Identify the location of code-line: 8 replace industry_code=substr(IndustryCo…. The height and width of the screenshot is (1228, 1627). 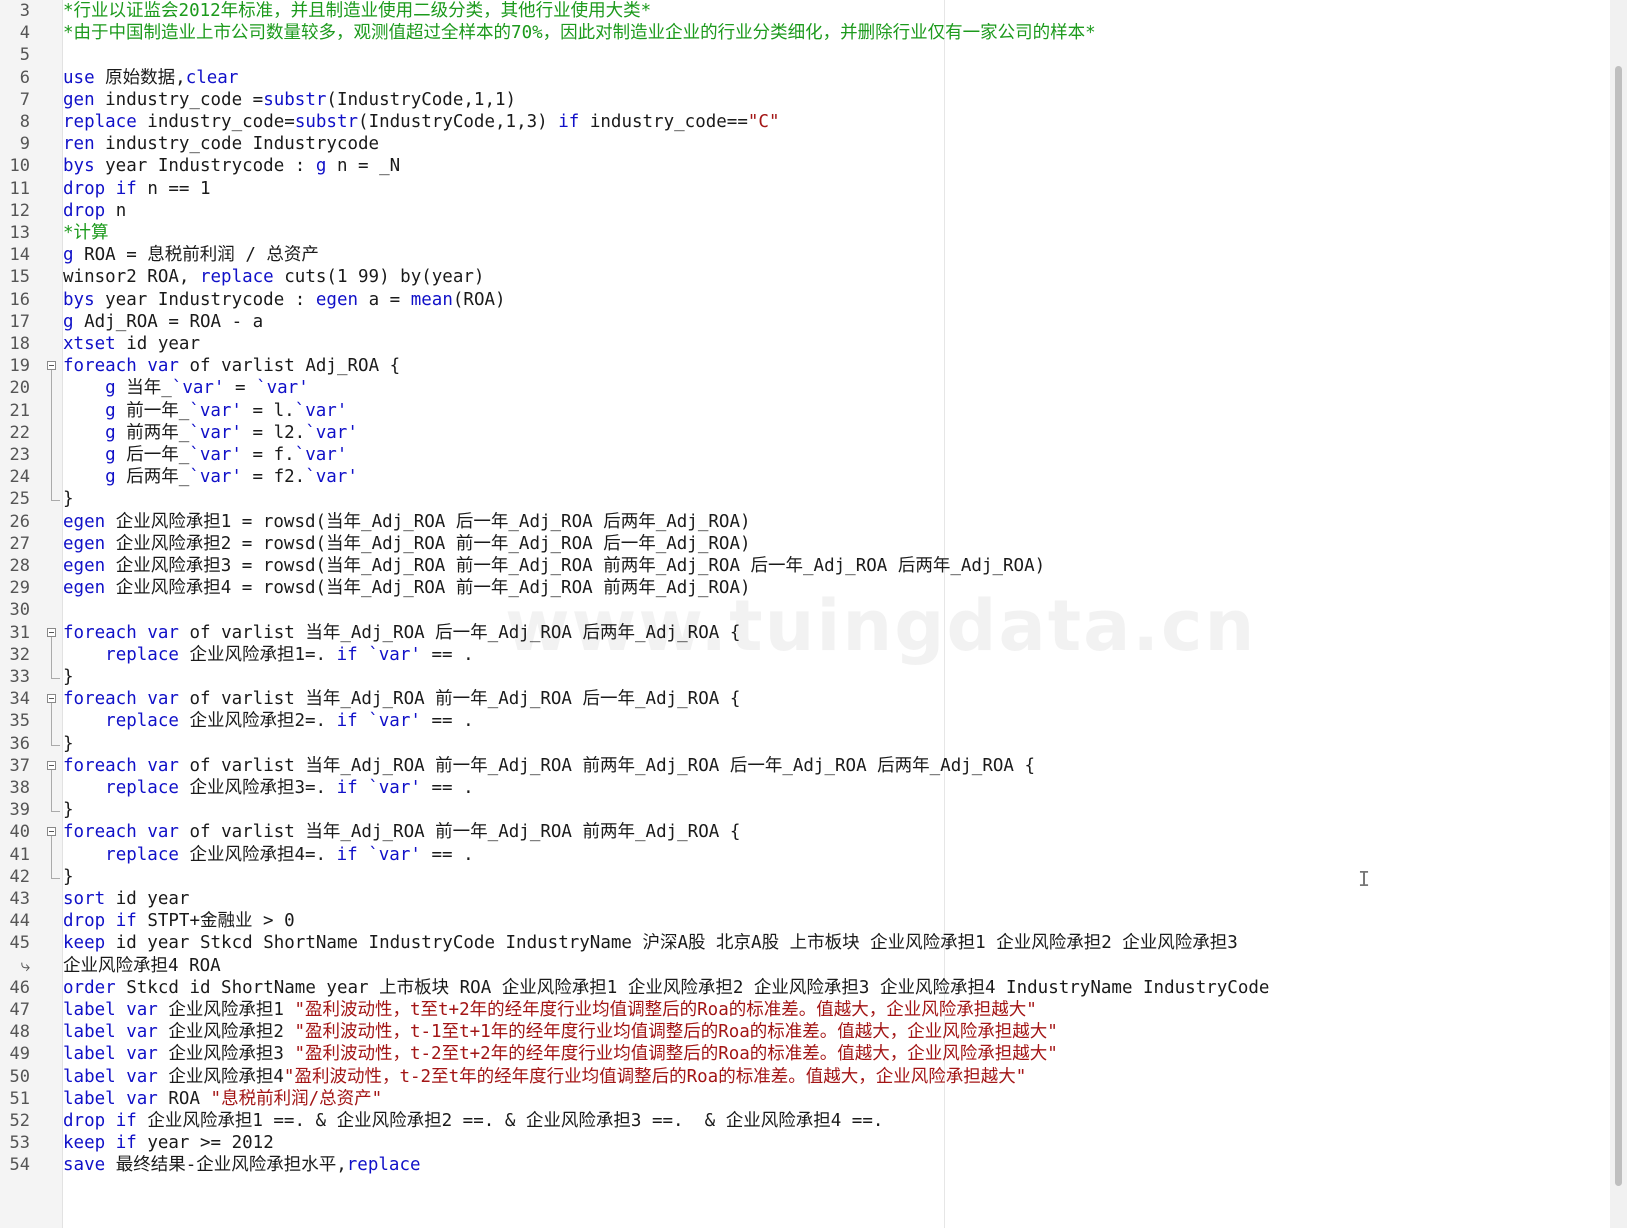
(805, 122).